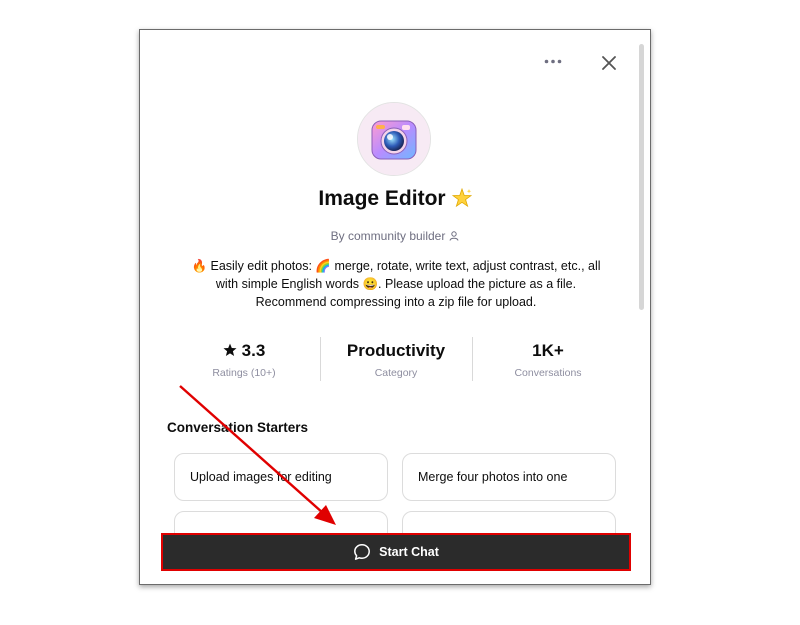 Image resolution: width=800 pixels, height=625 pixels. I want to click on stat-conversations: 1K+ Conversations, so click(548, 360).